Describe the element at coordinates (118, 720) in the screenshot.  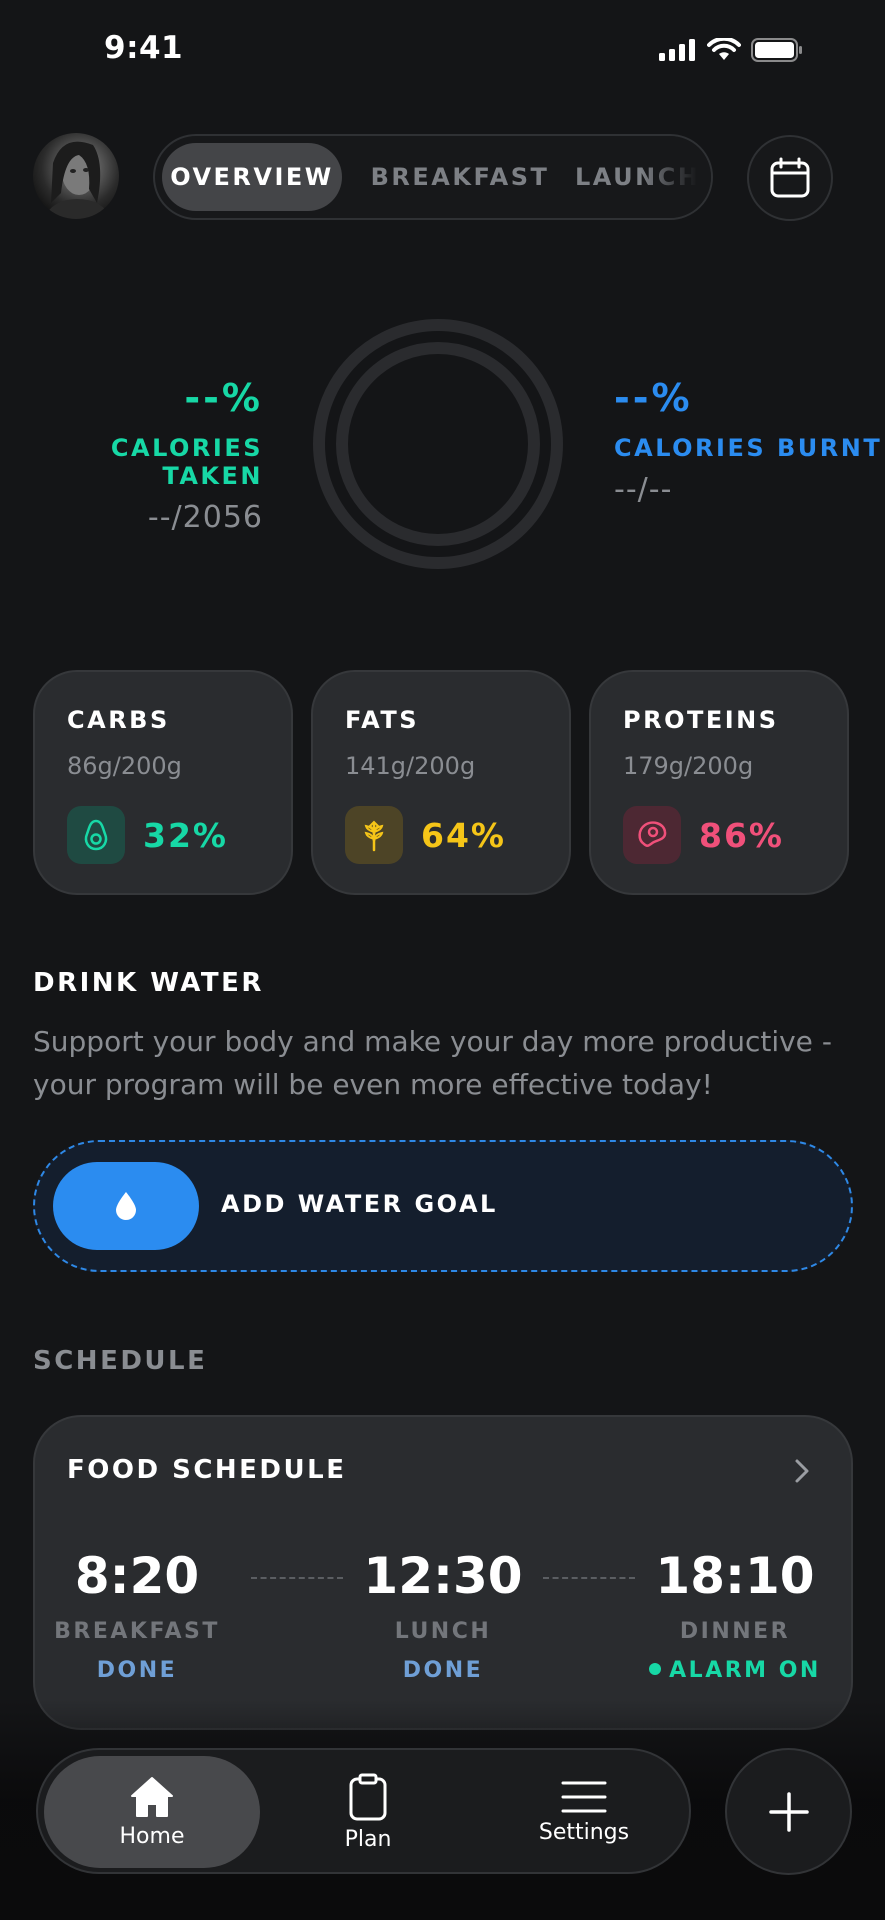
I see `macro-title: CARBS` at that location.